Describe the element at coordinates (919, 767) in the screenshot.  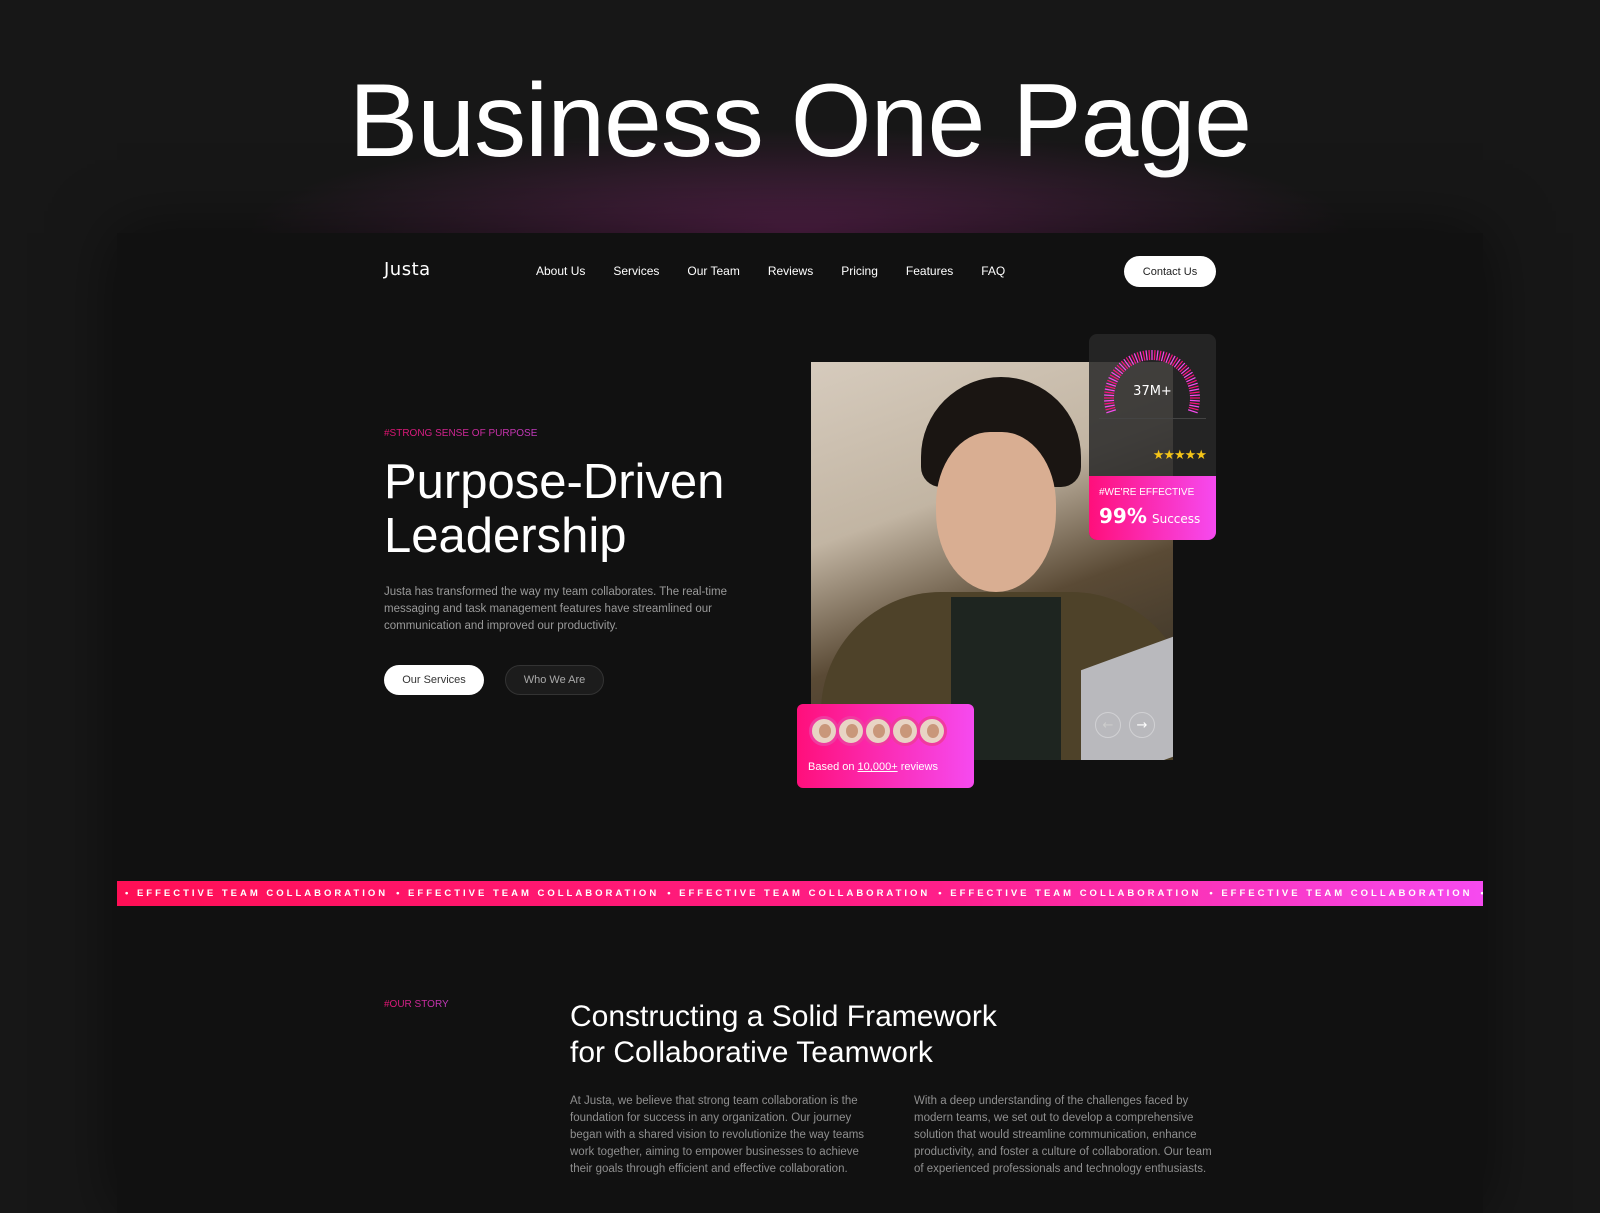
I see `reviews-suffix: reviews` at that location.